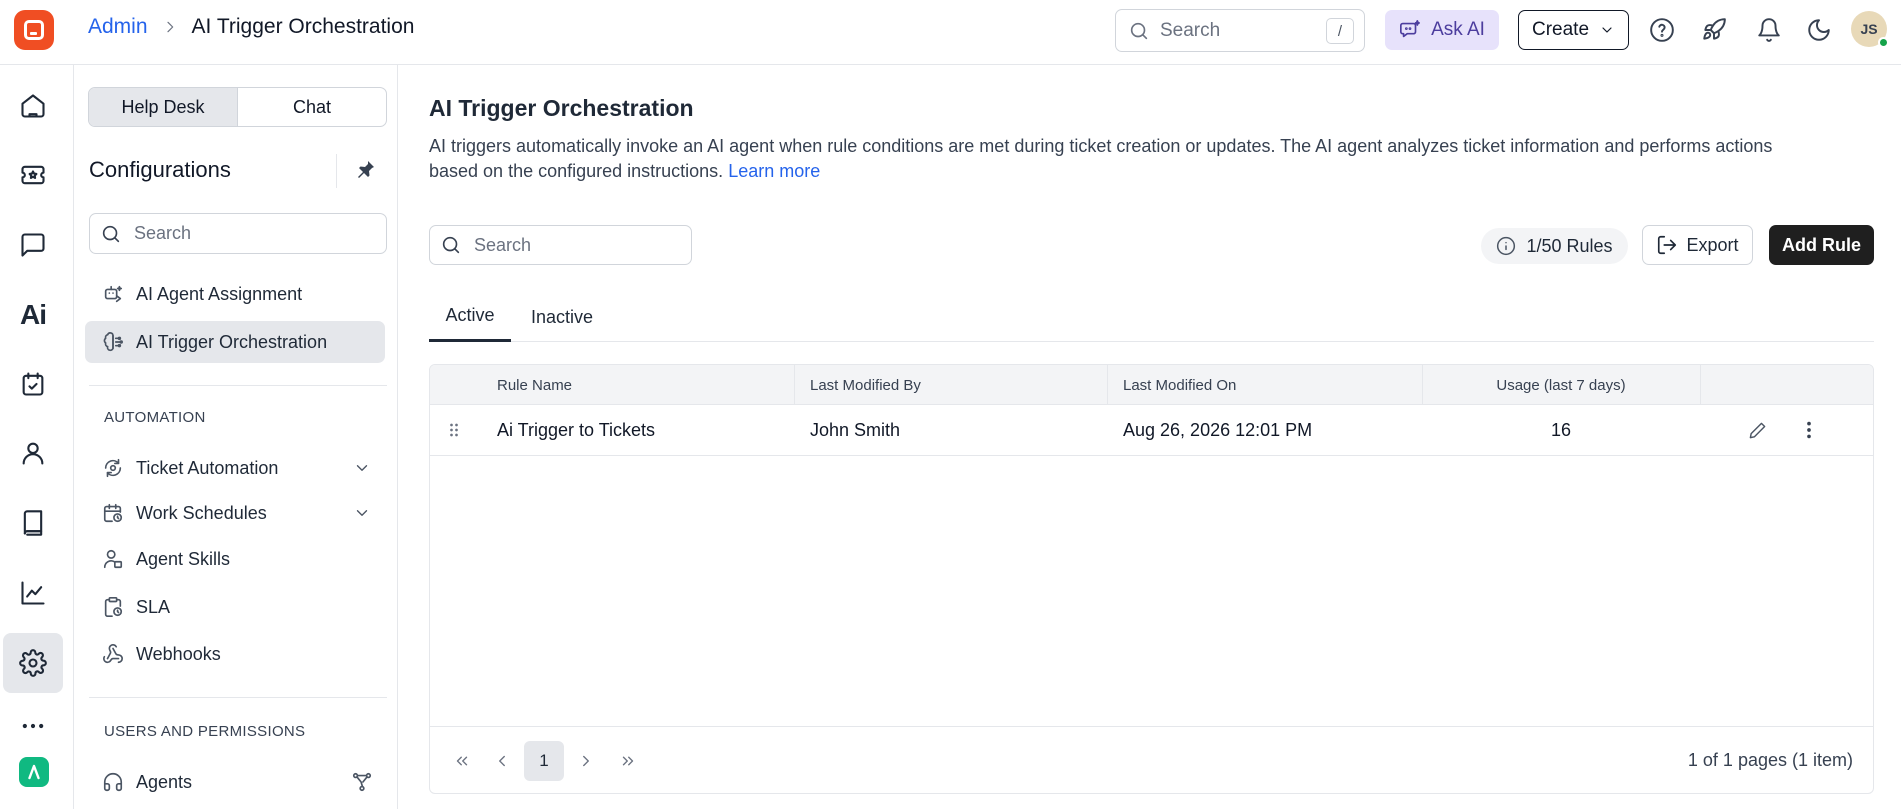 The image size is (1901, 809). Describe the element at coordinates (235, 559) in the screenshot. I see `sidebar-item-agent-skills: Agent Skills` at that location.